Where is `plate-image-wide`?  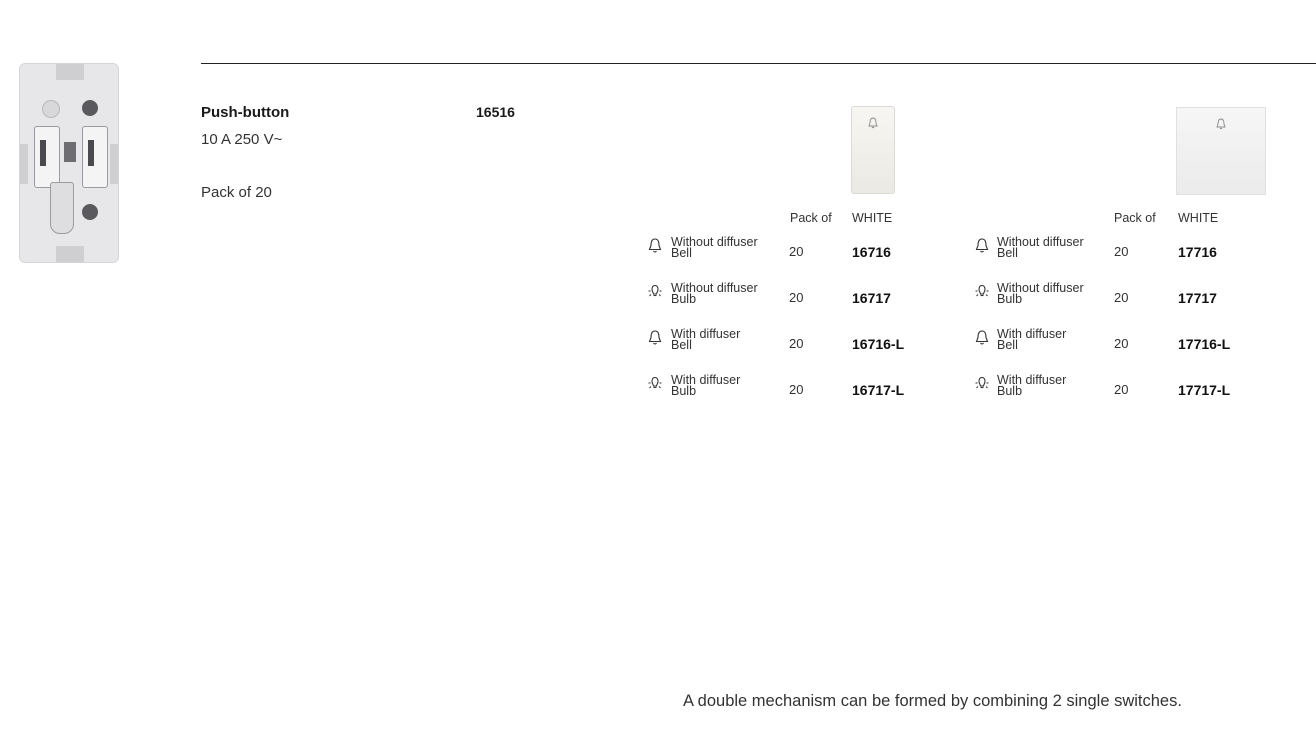 plate-image-wide is located at coordinates (1221, 151).